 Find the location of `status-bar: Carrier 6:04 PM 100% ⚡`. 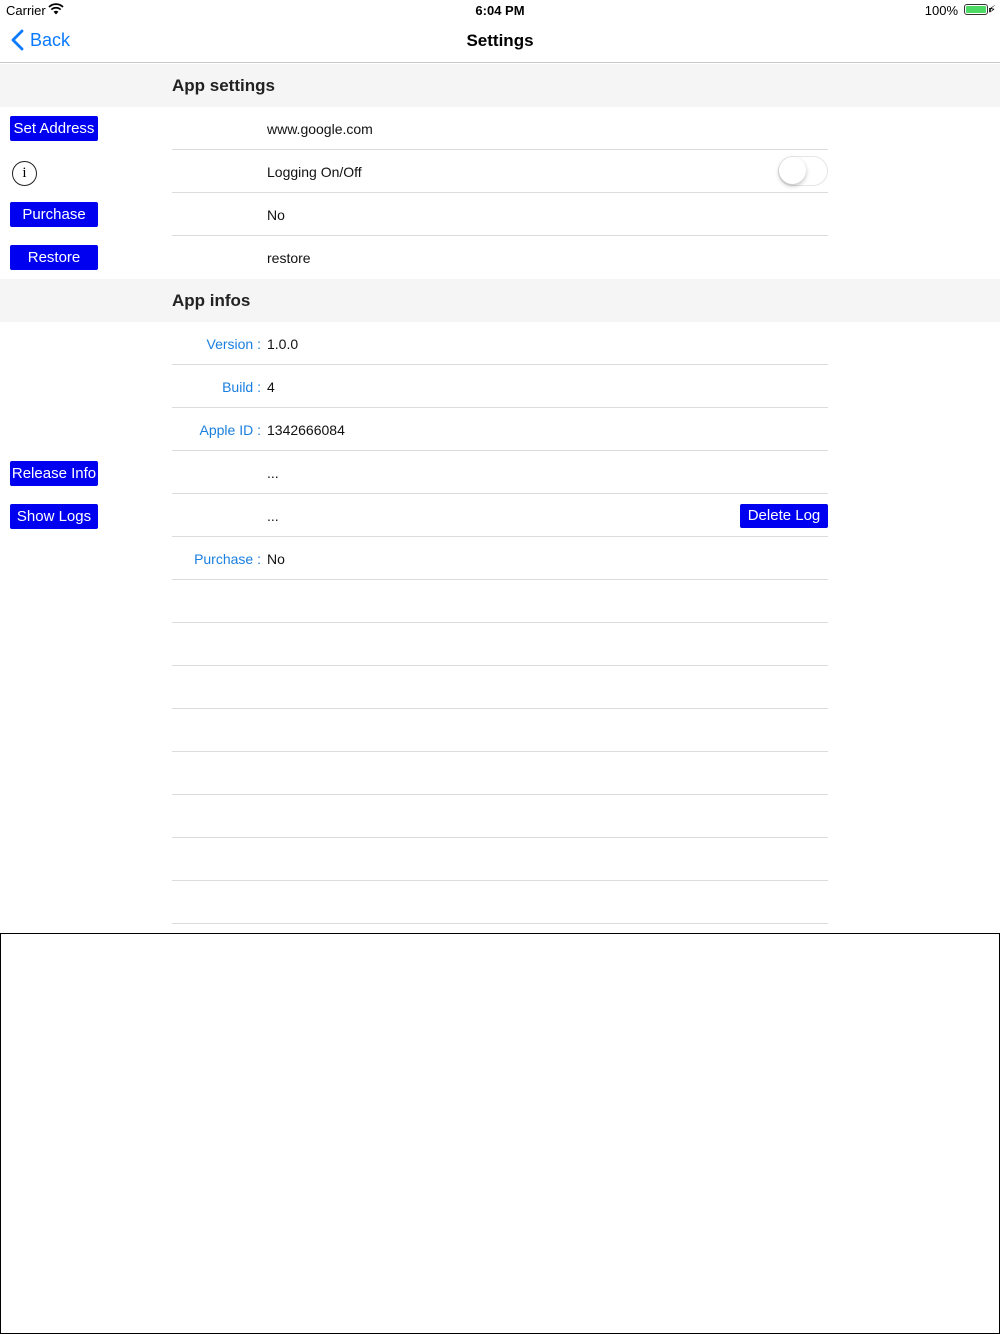

status-bar: Carrier 6:04 PM 100% ⚡ is located at coordinates (500, 10).